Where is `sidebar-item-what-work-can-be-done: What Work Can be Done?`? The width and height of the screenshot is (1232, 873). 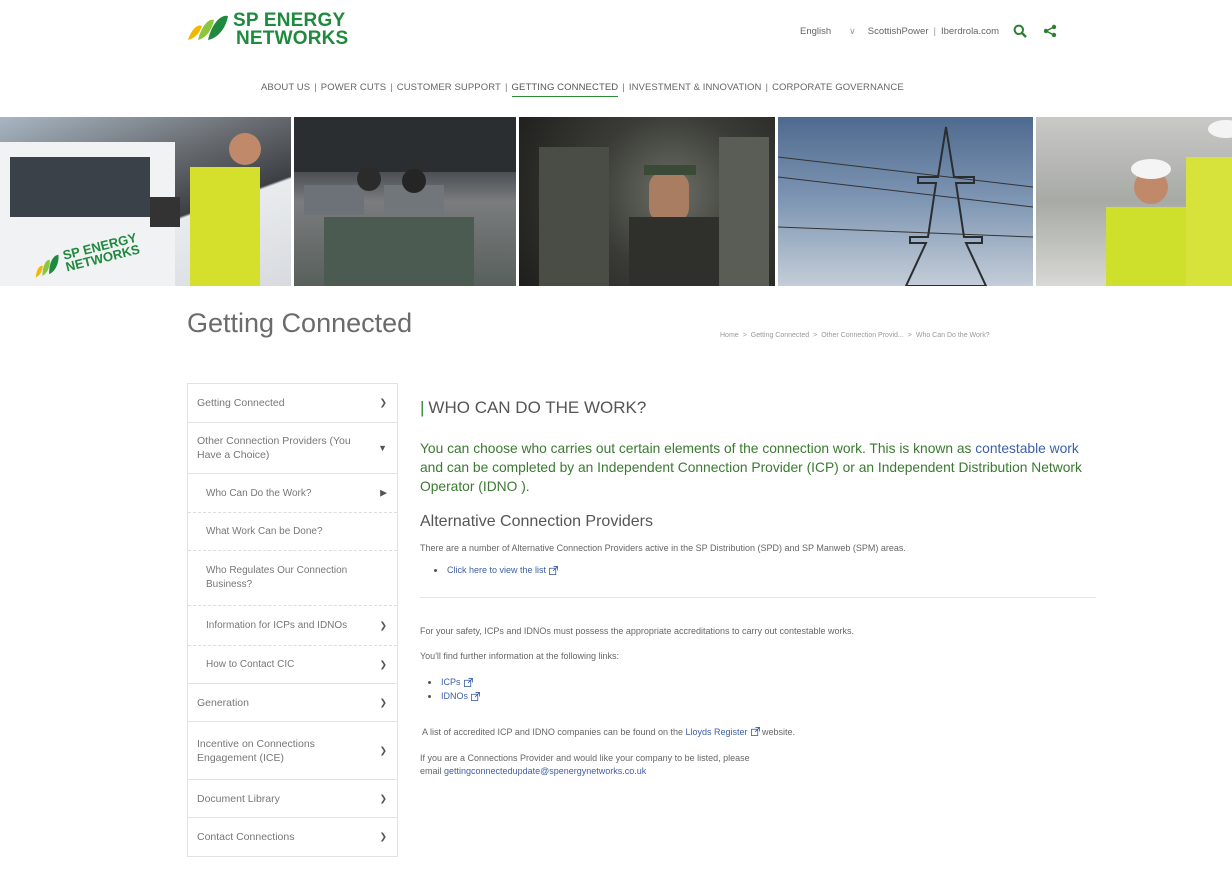 sidebar-item-what-work-can-be-done: What Work Can be Done? is located at coordinates (292, 532).